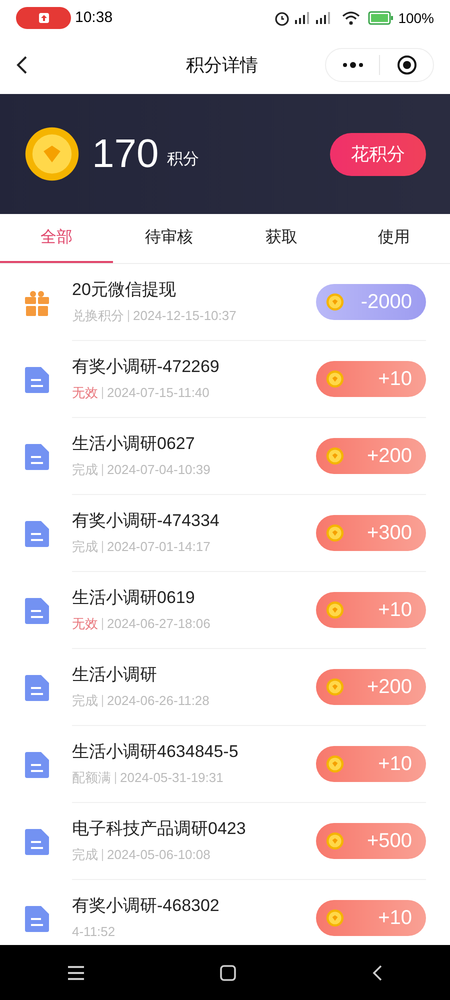 The width and height of the screenshot is (450, 1000). Describe the element at coordinates (146, 521) in the screenshot. I see `record-title: 有奖小调研-474334` at that location.